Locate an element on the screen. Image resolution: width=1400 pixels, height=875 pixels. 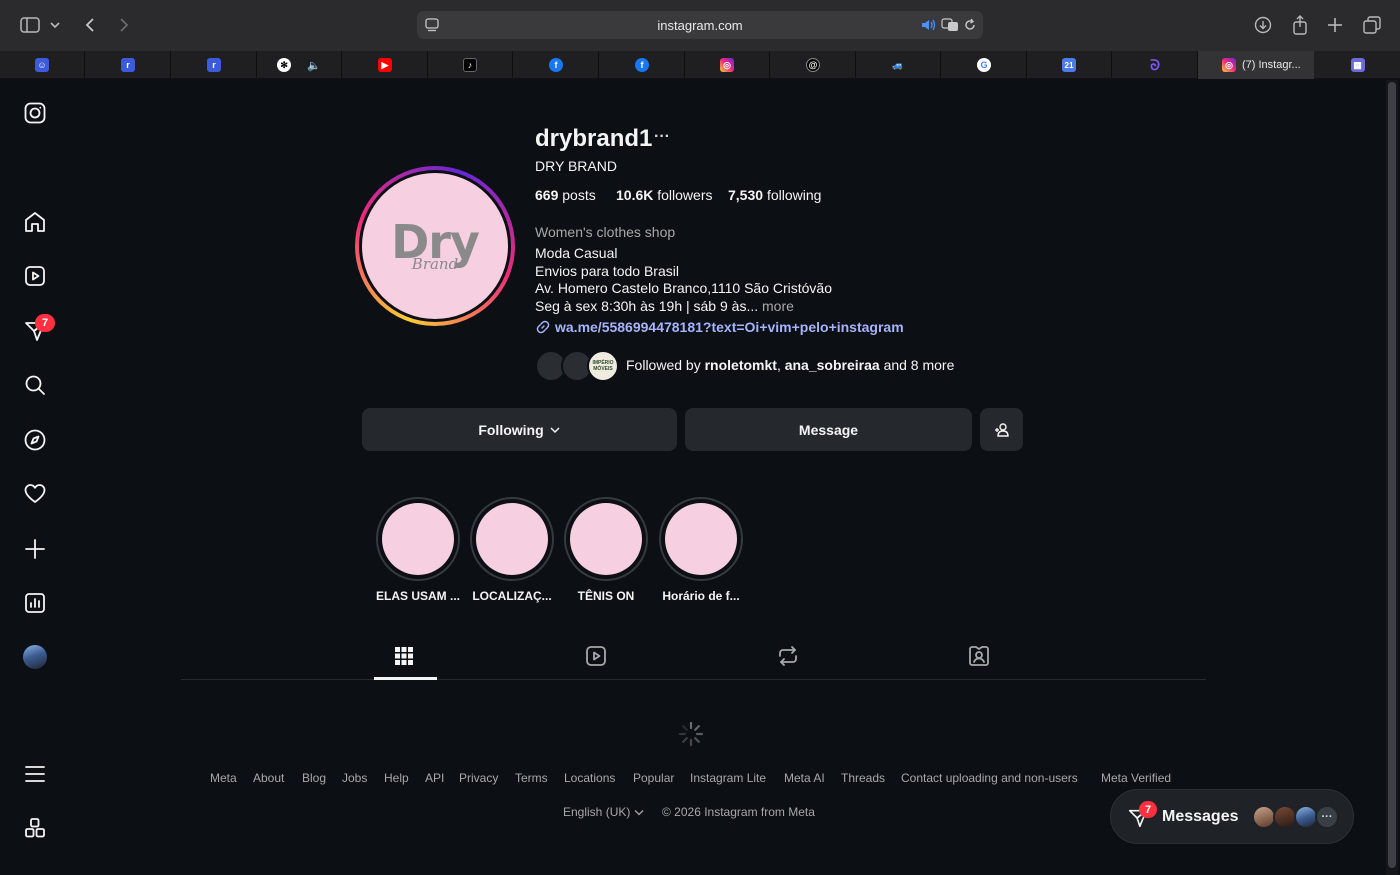
menu-icon is located at coordinates (35, 774).